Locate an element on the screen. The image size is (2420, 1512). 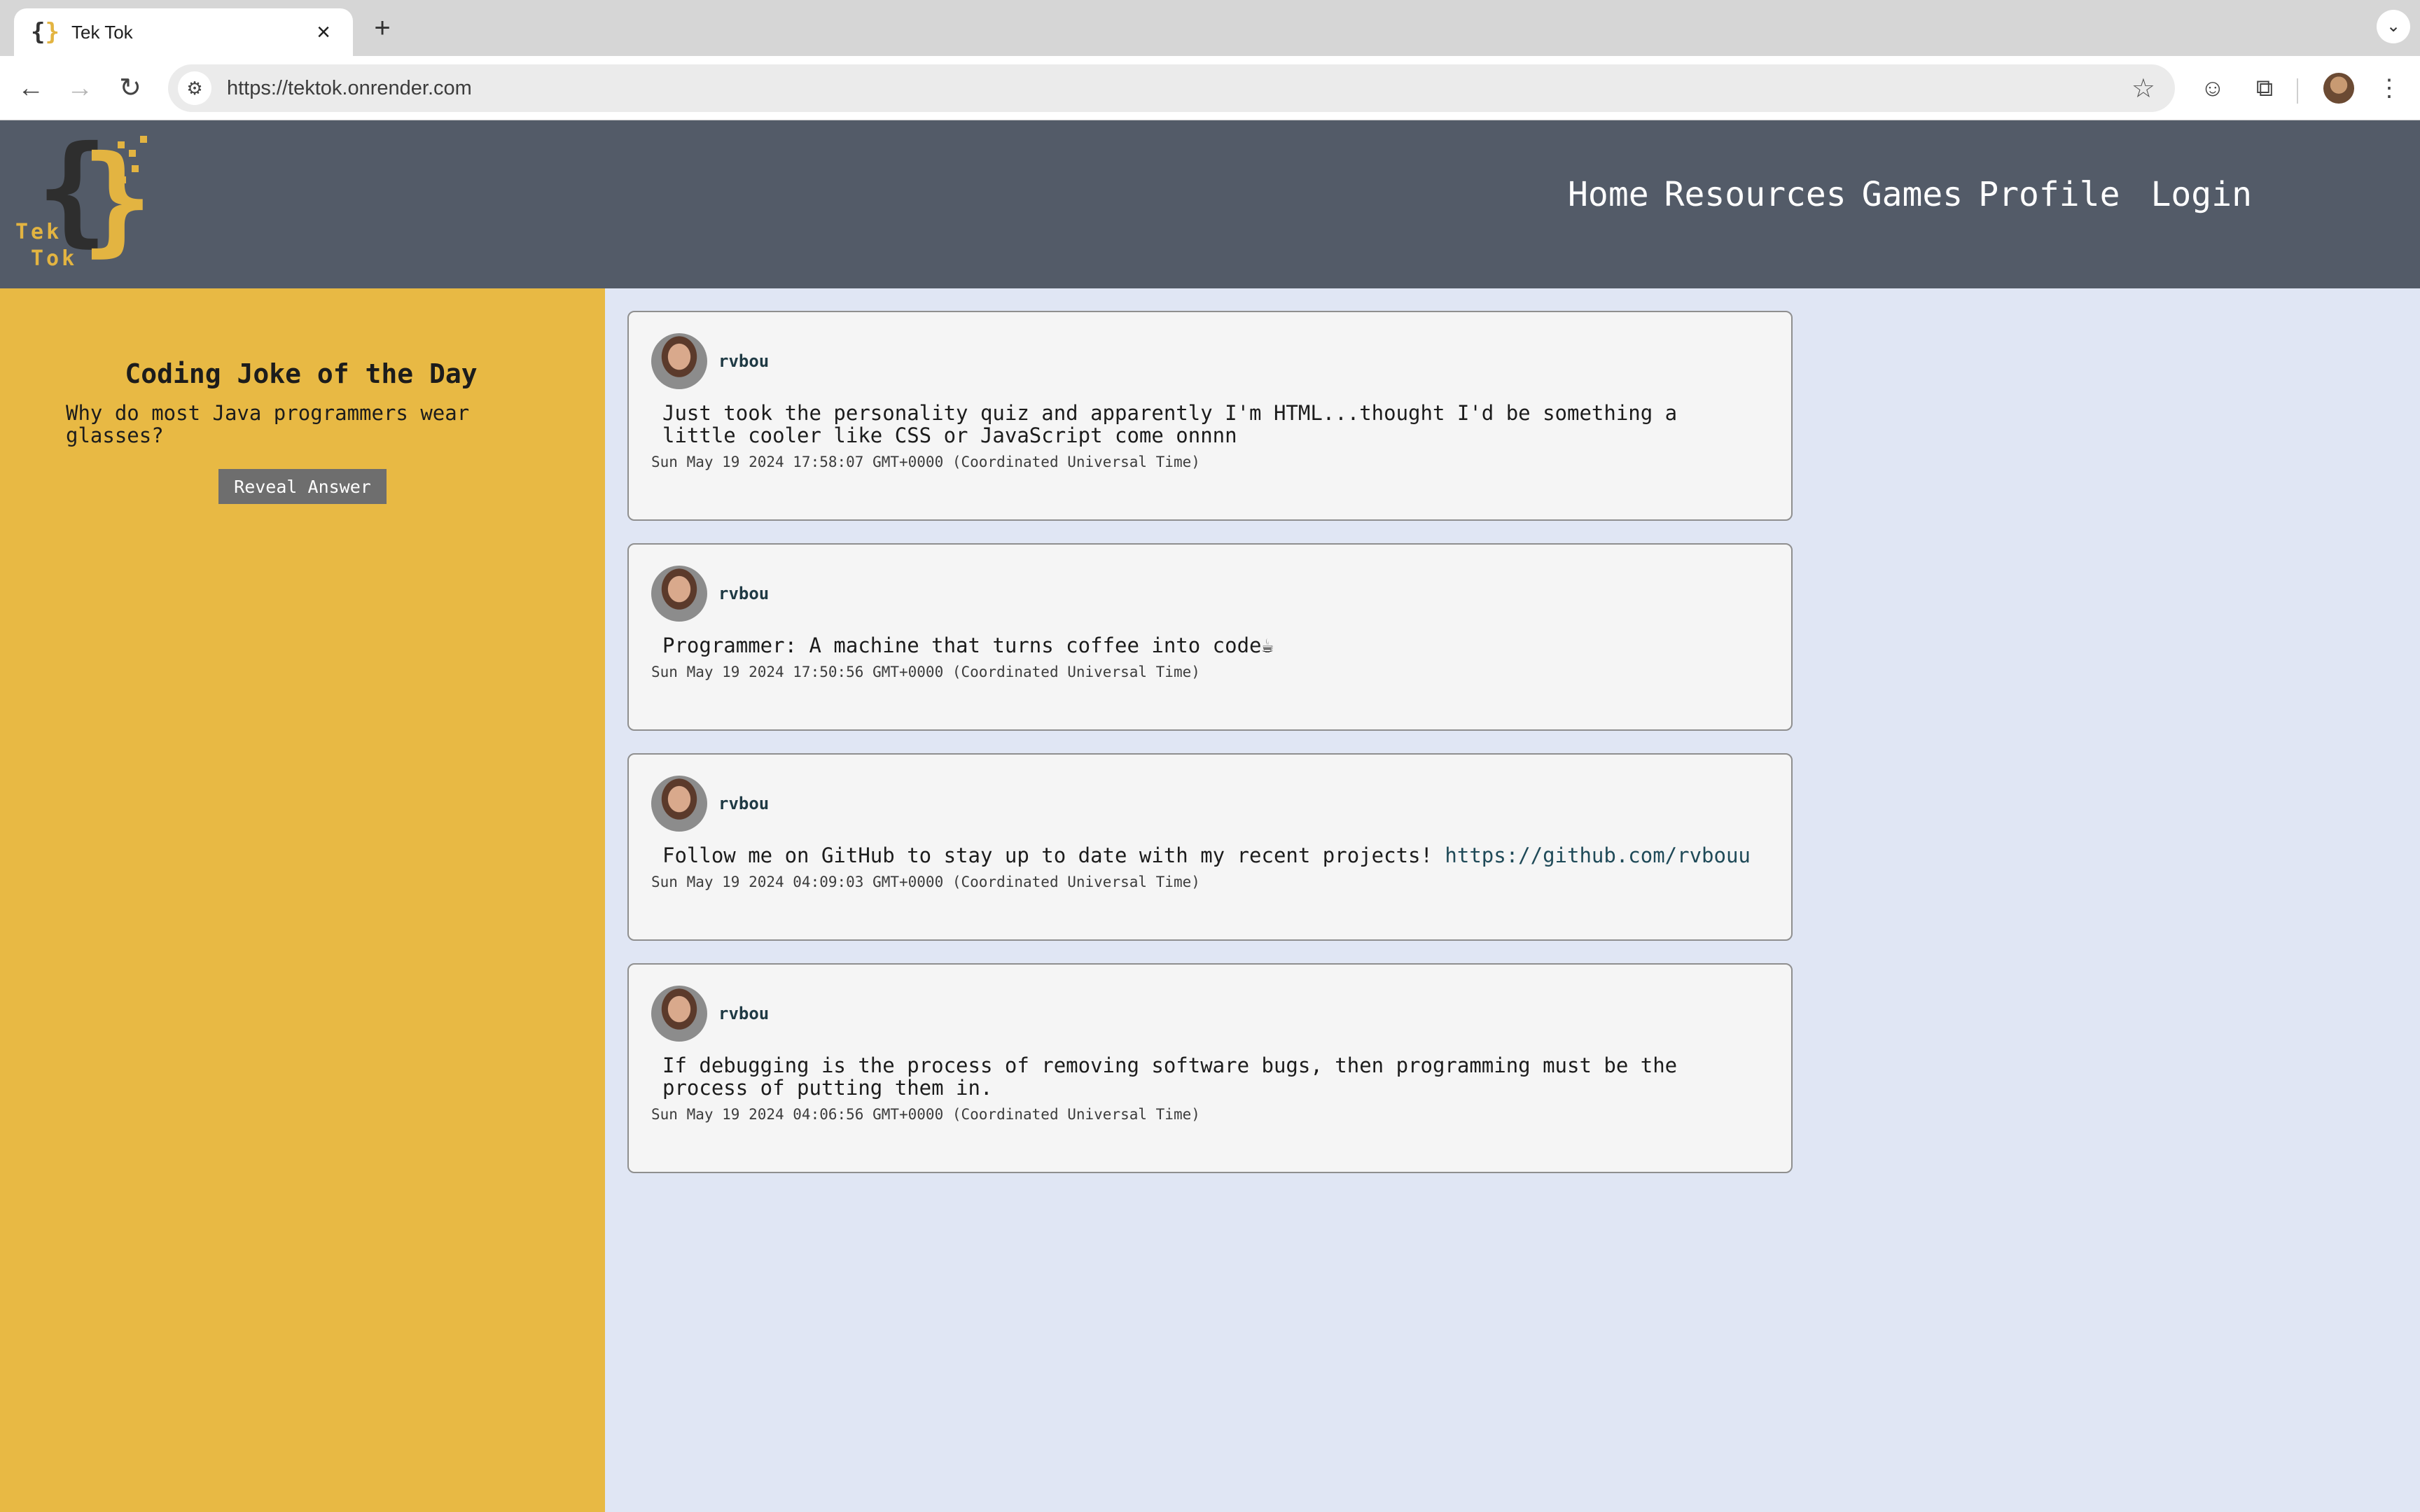
main-nav: Home Resources Games Profile Login is located at coordinates (1910, 194).